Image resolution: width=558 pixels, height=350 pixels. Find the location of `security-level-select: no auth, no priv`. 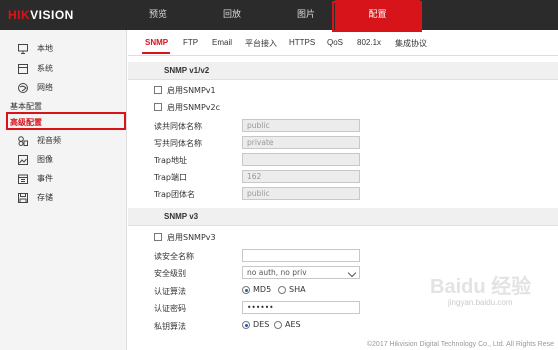

security-level-select: no auth, no priv is located at coordinates (301, 272).